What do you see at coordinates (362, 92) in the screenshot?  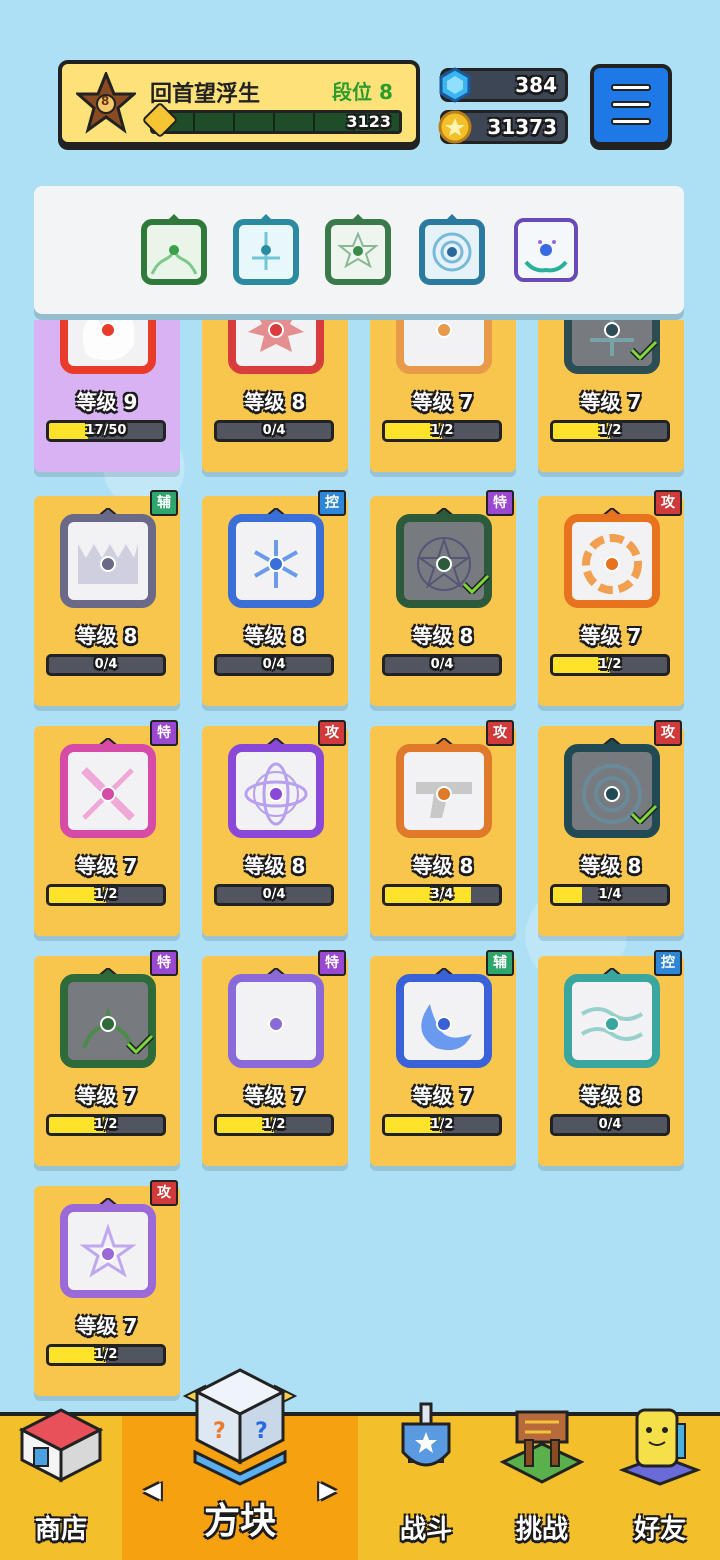 I see `rank-label: 段位 8` at bounding box center [362, 92].